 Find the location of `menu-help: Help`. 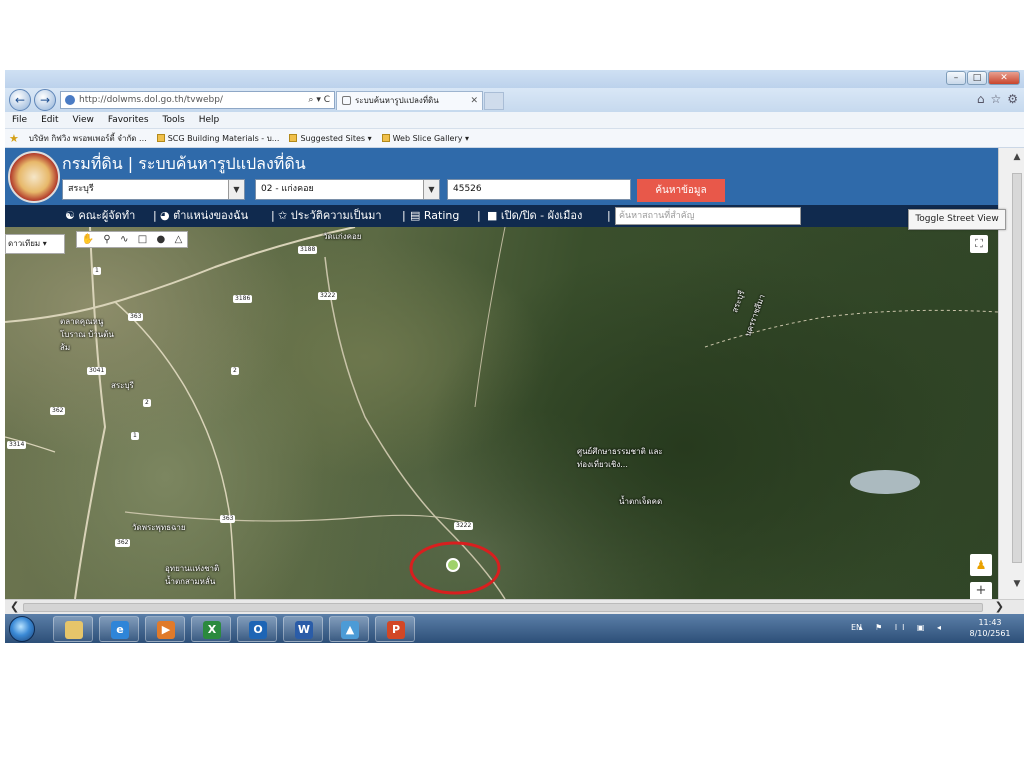

menu-help: Help is located at coordinates (209, 120).